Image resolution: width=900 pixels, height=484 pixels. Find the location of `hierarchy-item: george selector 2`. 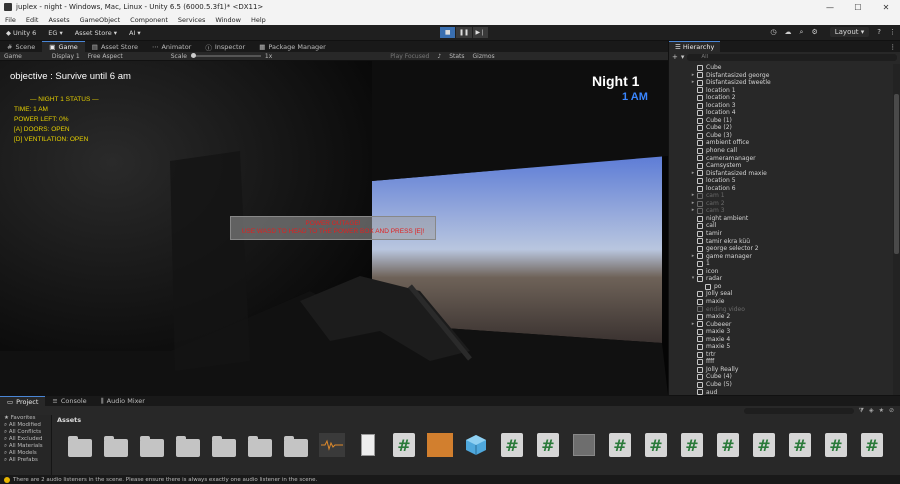

hierarchy-item: george selector 2 is located at coordinates (781, 249).